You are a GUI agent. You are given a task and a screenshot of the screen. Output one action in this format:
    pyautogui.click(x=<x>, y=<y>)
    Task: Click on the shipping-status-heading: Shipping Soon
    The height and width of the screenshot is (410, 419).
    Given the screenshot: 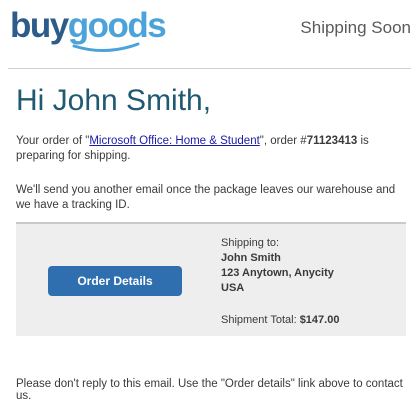 What is the action you would take?
    pyautogui.click(x=355, y=27)
    